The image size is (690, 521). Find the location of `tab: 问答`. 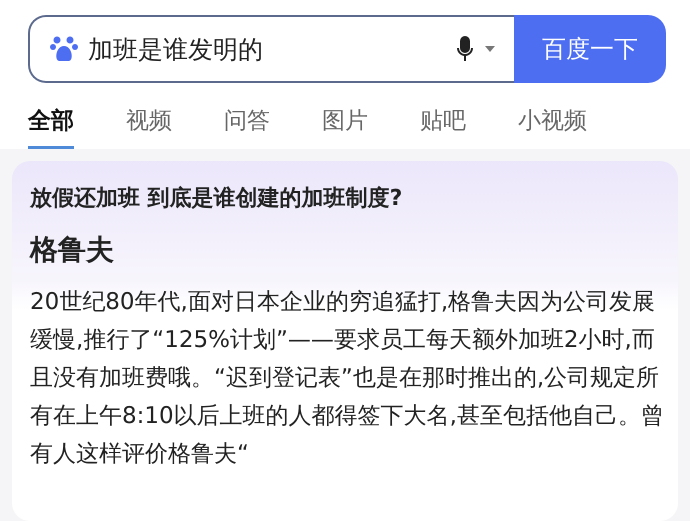

tab: 问答 is located at coordinates (247, 125).